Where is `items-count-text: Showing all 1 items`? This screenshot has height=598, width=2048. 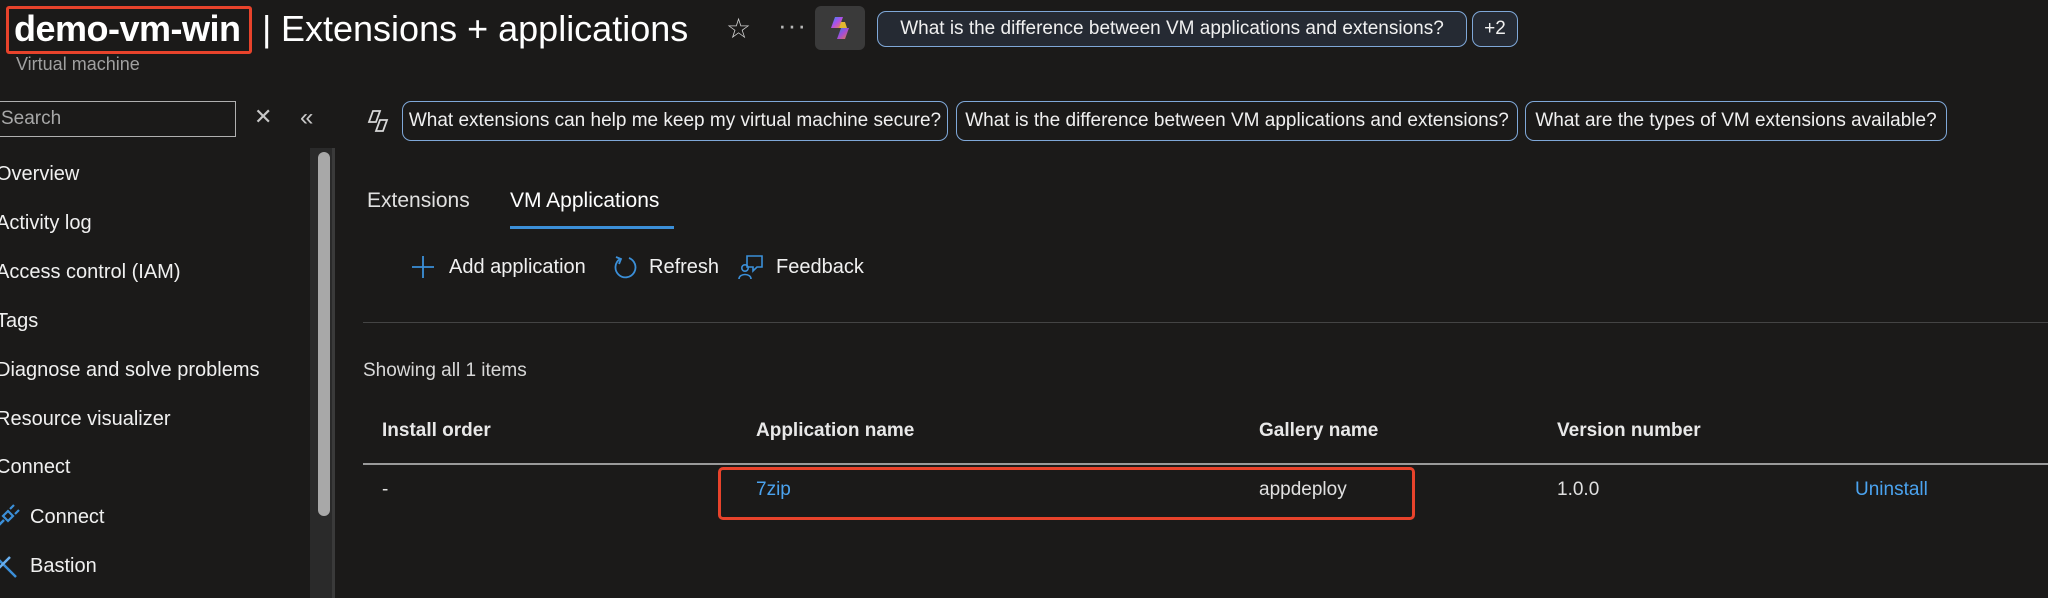
items-count-text: Showing all 1 items is located at coordinates (445, 370).